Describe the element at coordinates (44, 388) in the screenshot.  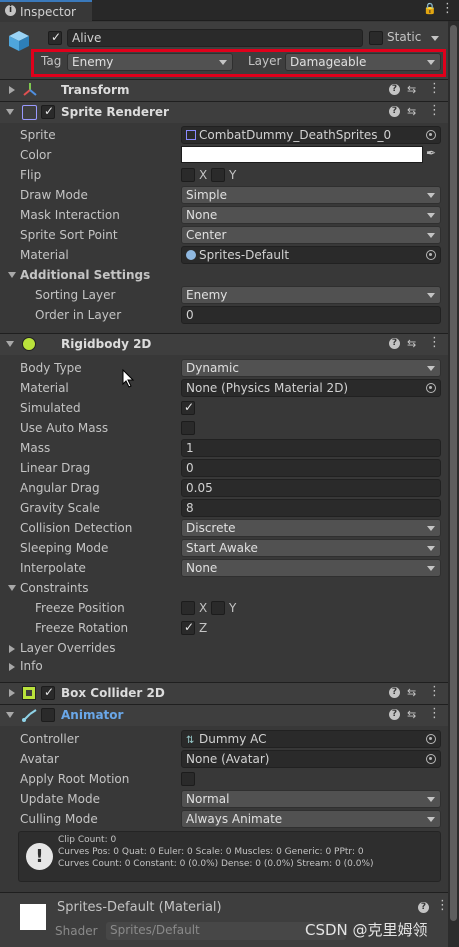
I see `rb-material-label: Material` at that location.